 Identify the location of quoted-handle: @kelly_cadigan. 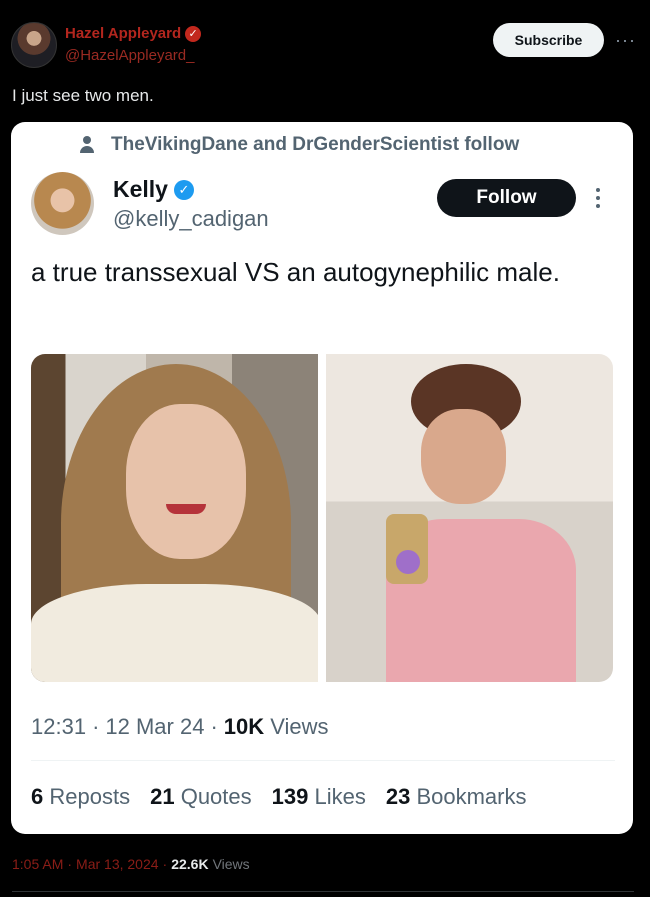
(191, 219).